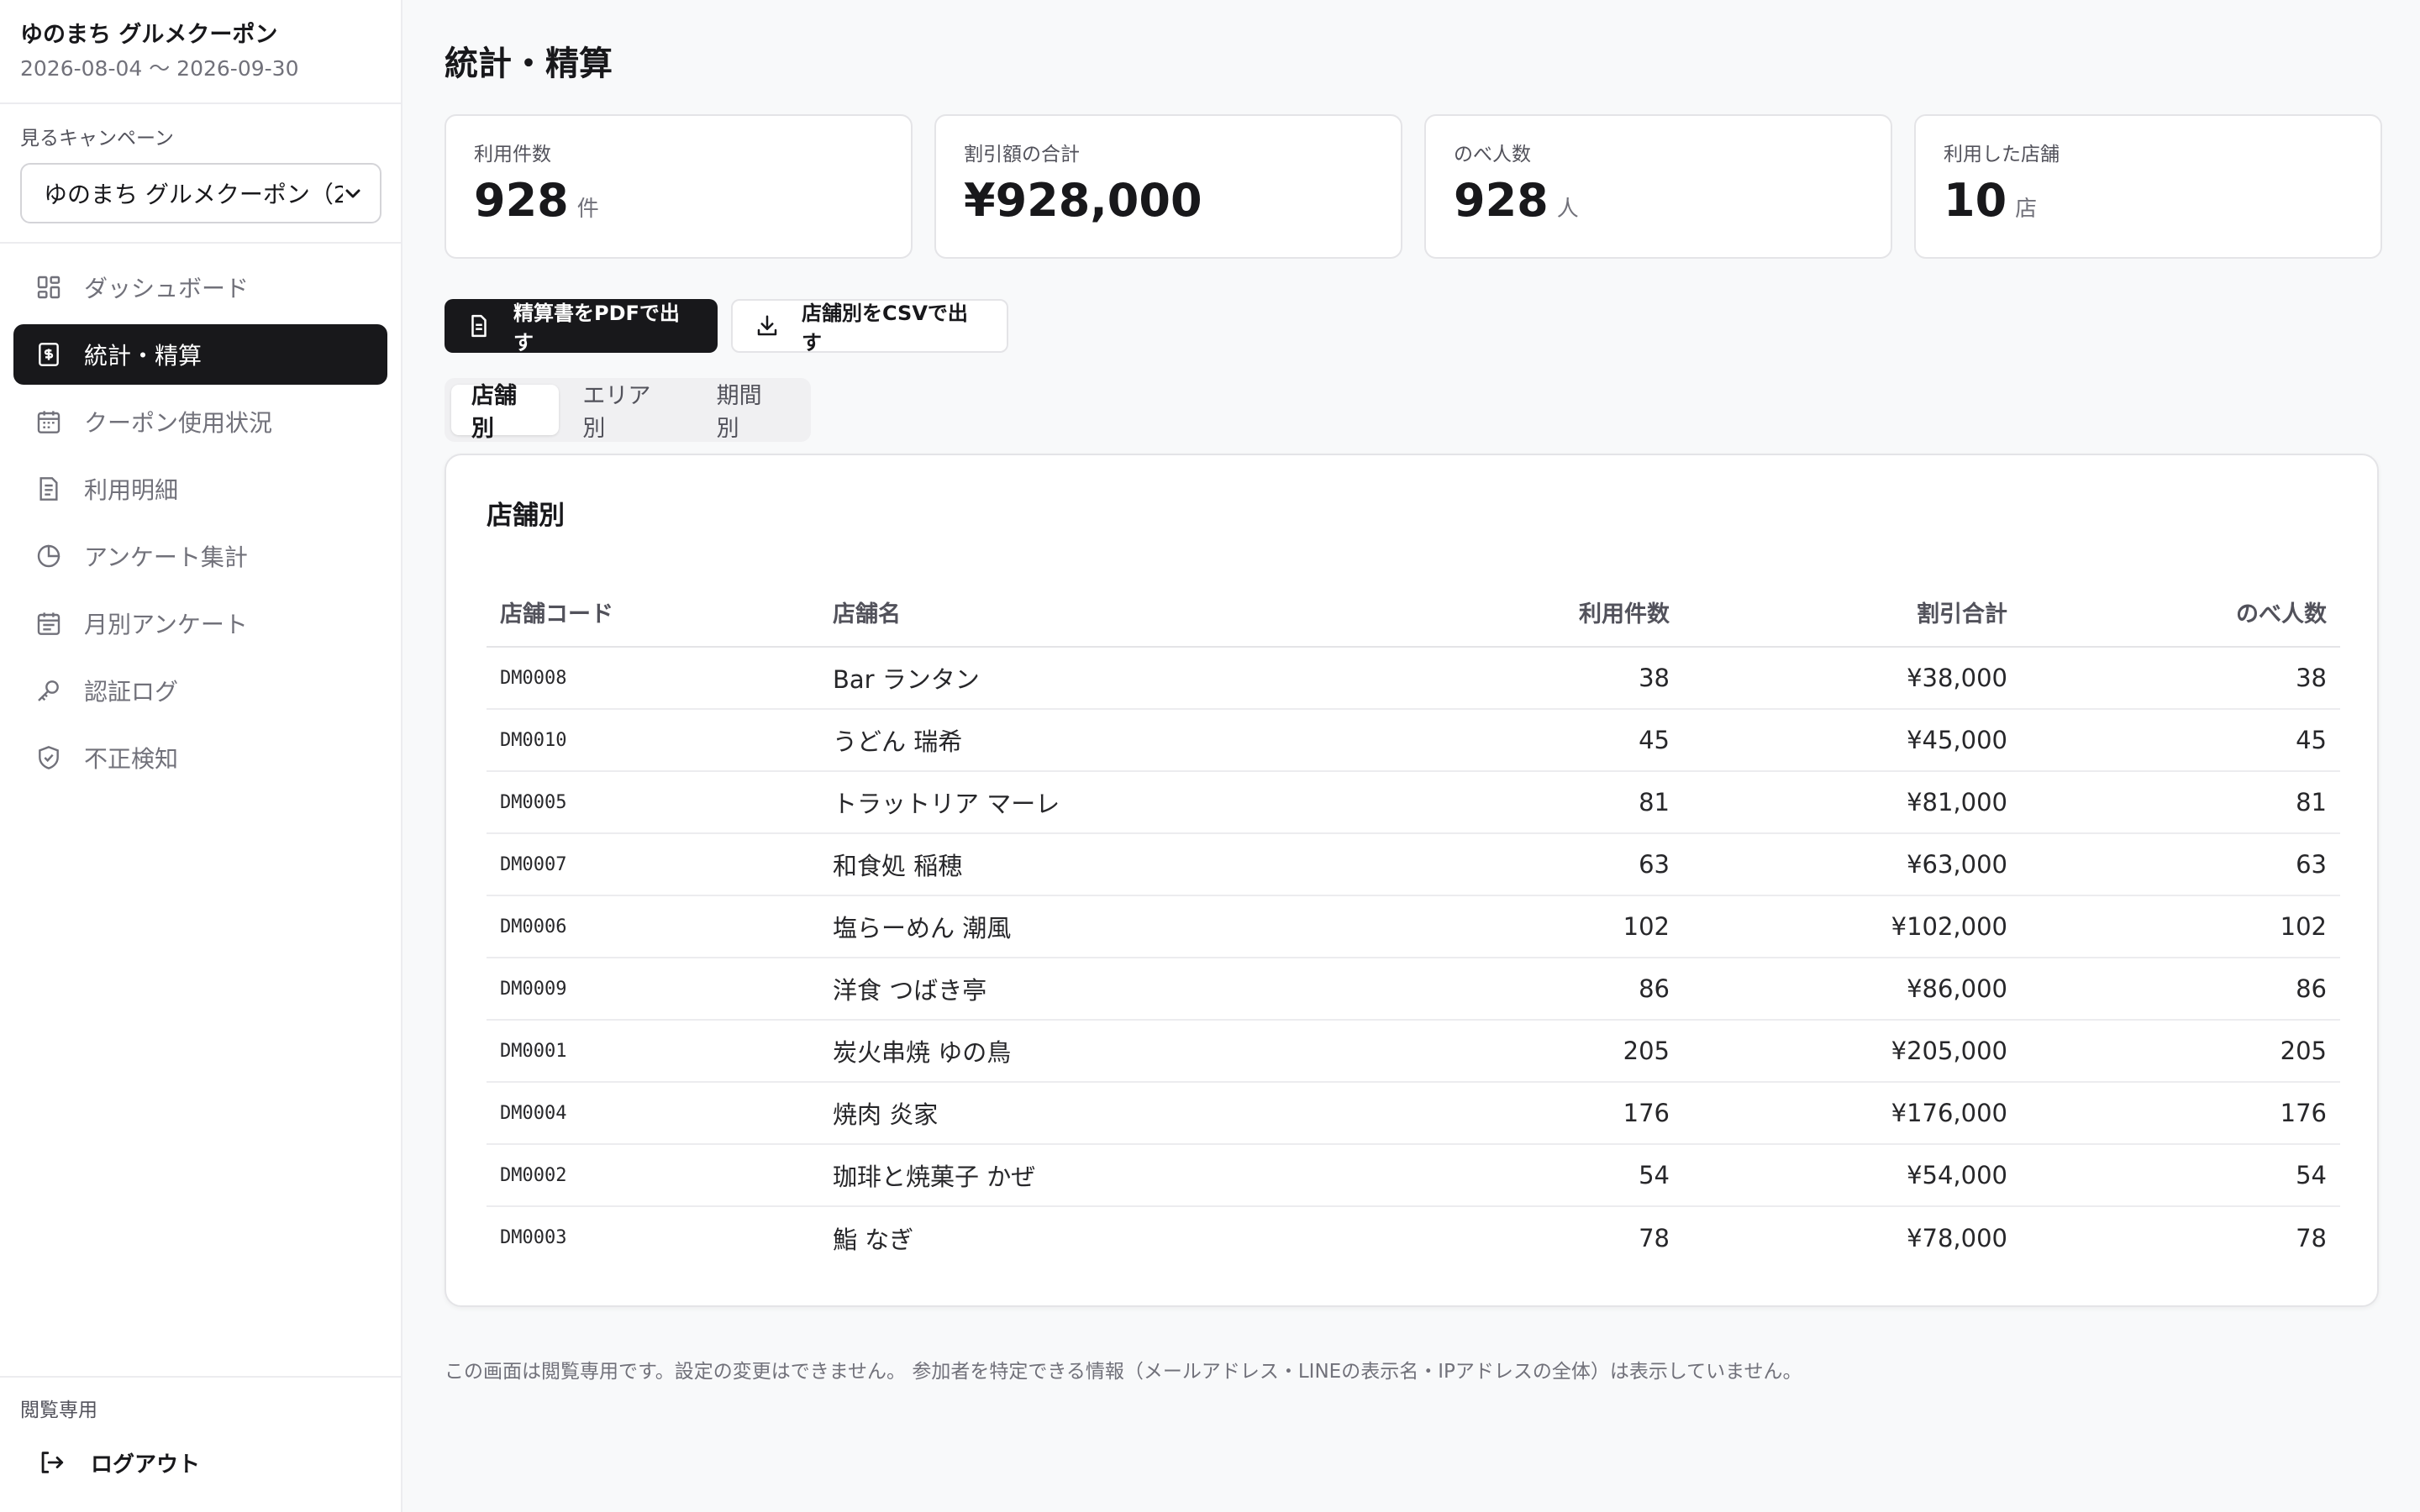 The height and width of the screenshot is (1512, 2420). Describe the element at coordinates (200, 690) in the screenshot. I see `sidebar-item-auth-log: 認証ログ` at that location.